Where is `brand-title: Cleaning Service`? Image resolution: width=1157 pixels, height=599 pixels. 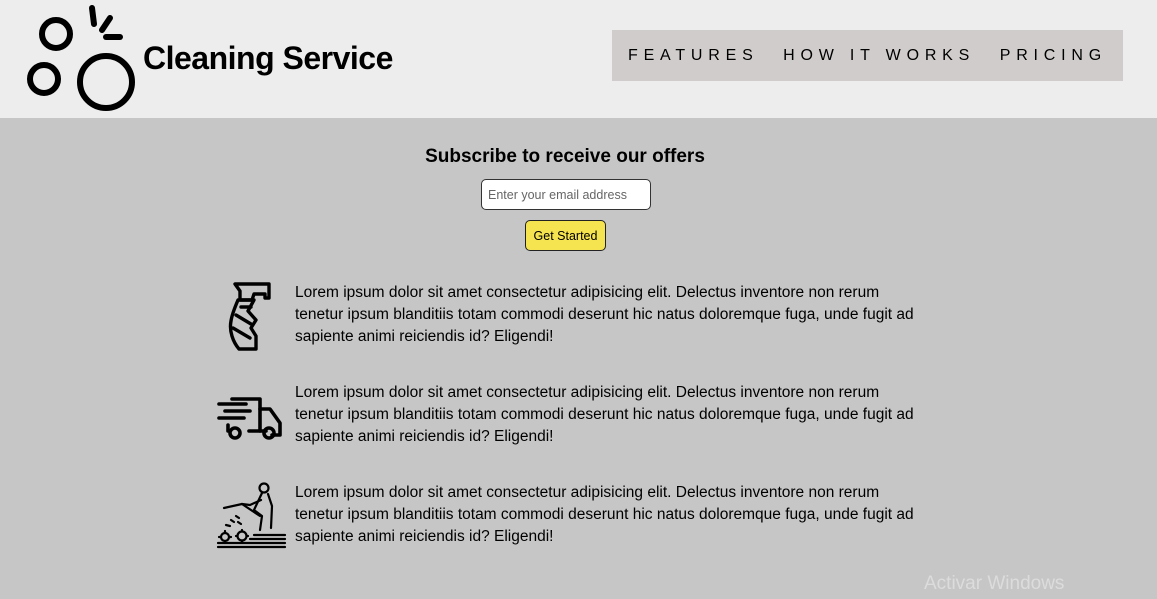 brand-title: Cleaning Service is located at coordinates (268, 58).